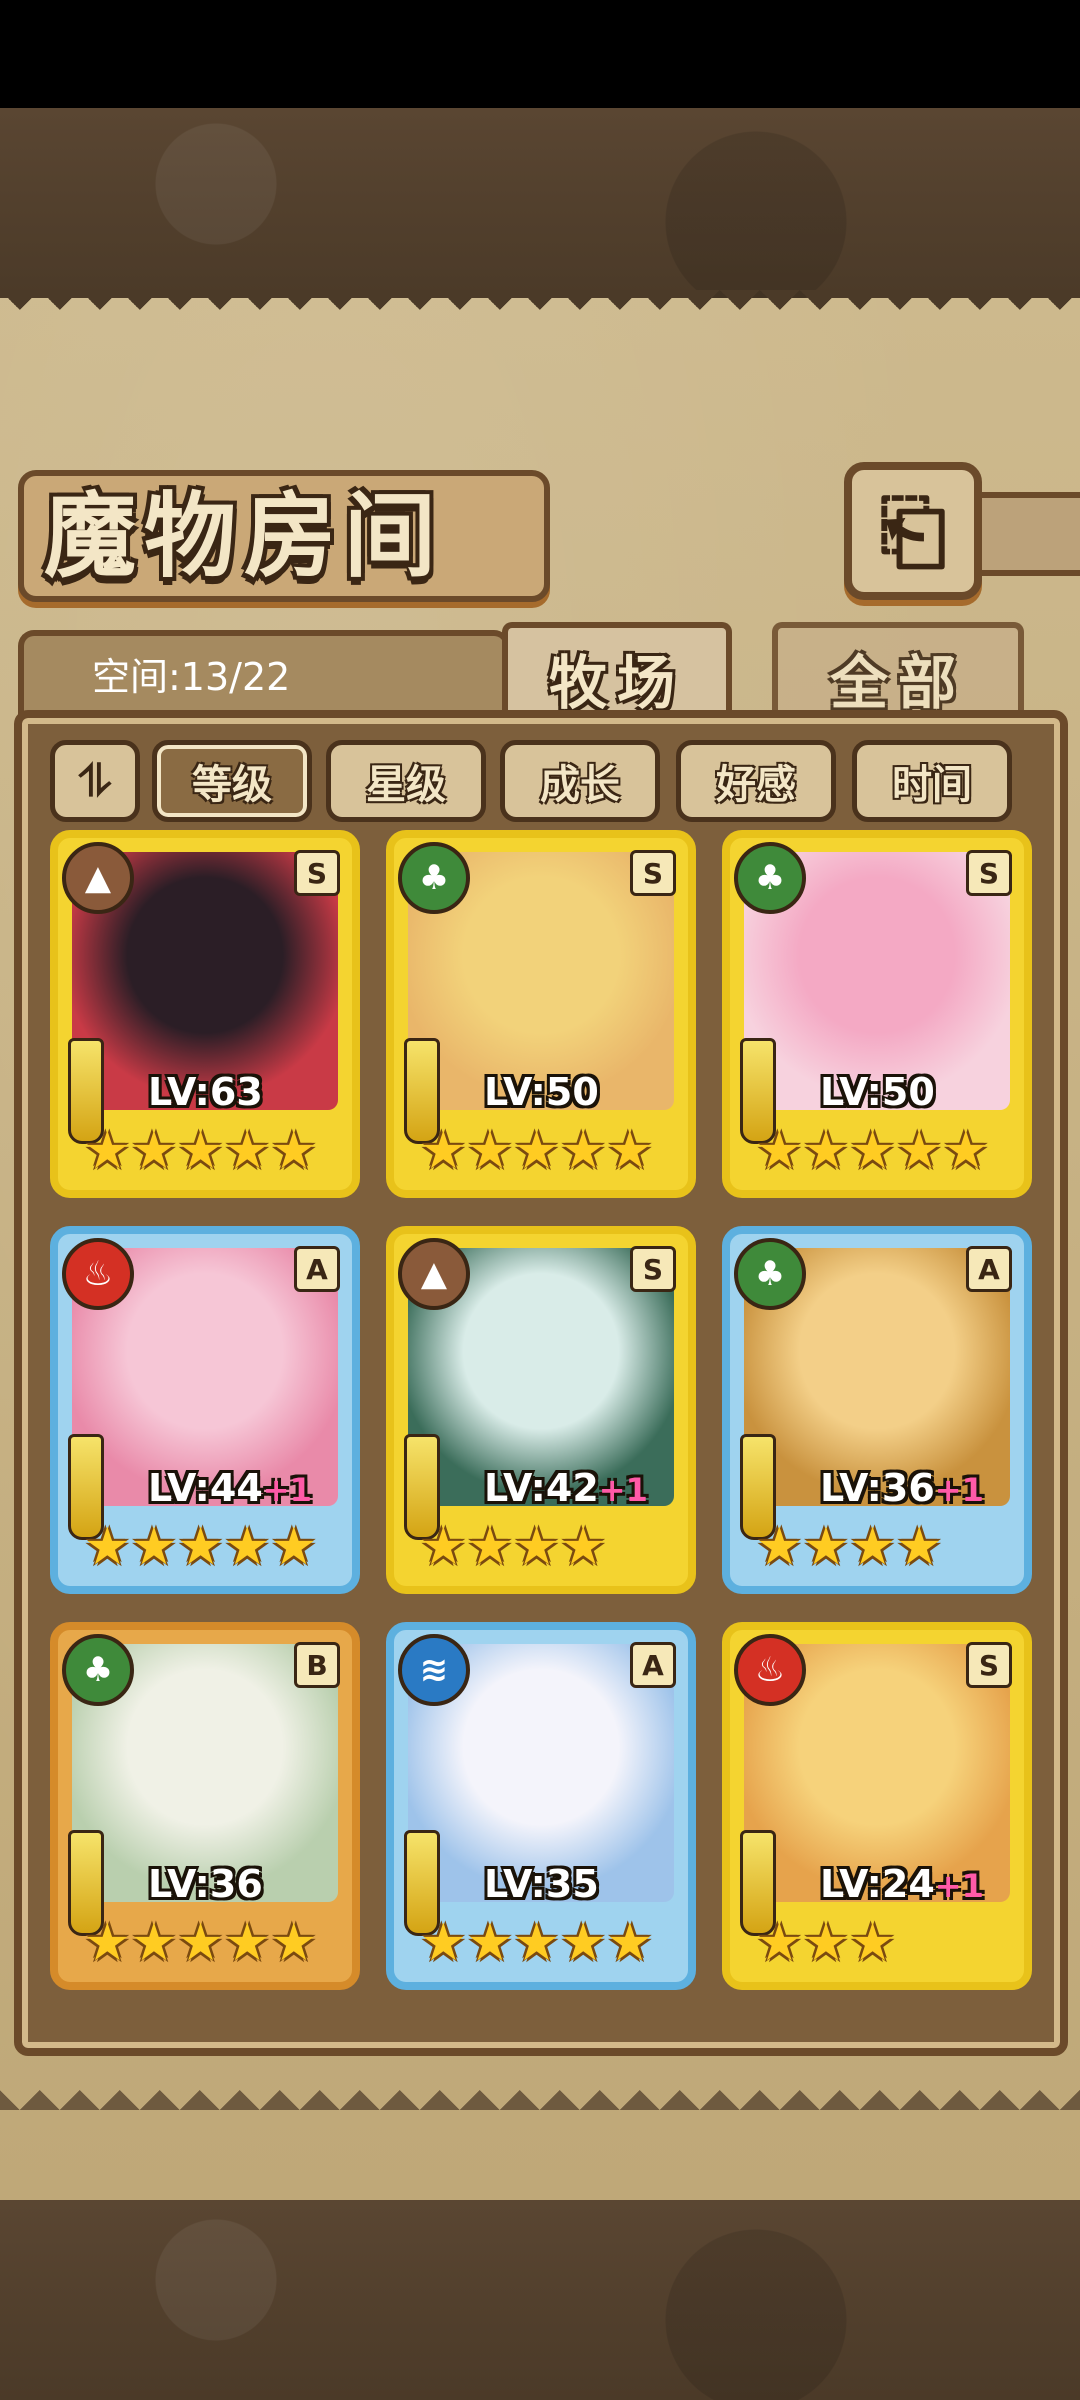 This screenshot has height=2400, width=1080. I want to click on monster-level: LV:36, so click(205, 1884).